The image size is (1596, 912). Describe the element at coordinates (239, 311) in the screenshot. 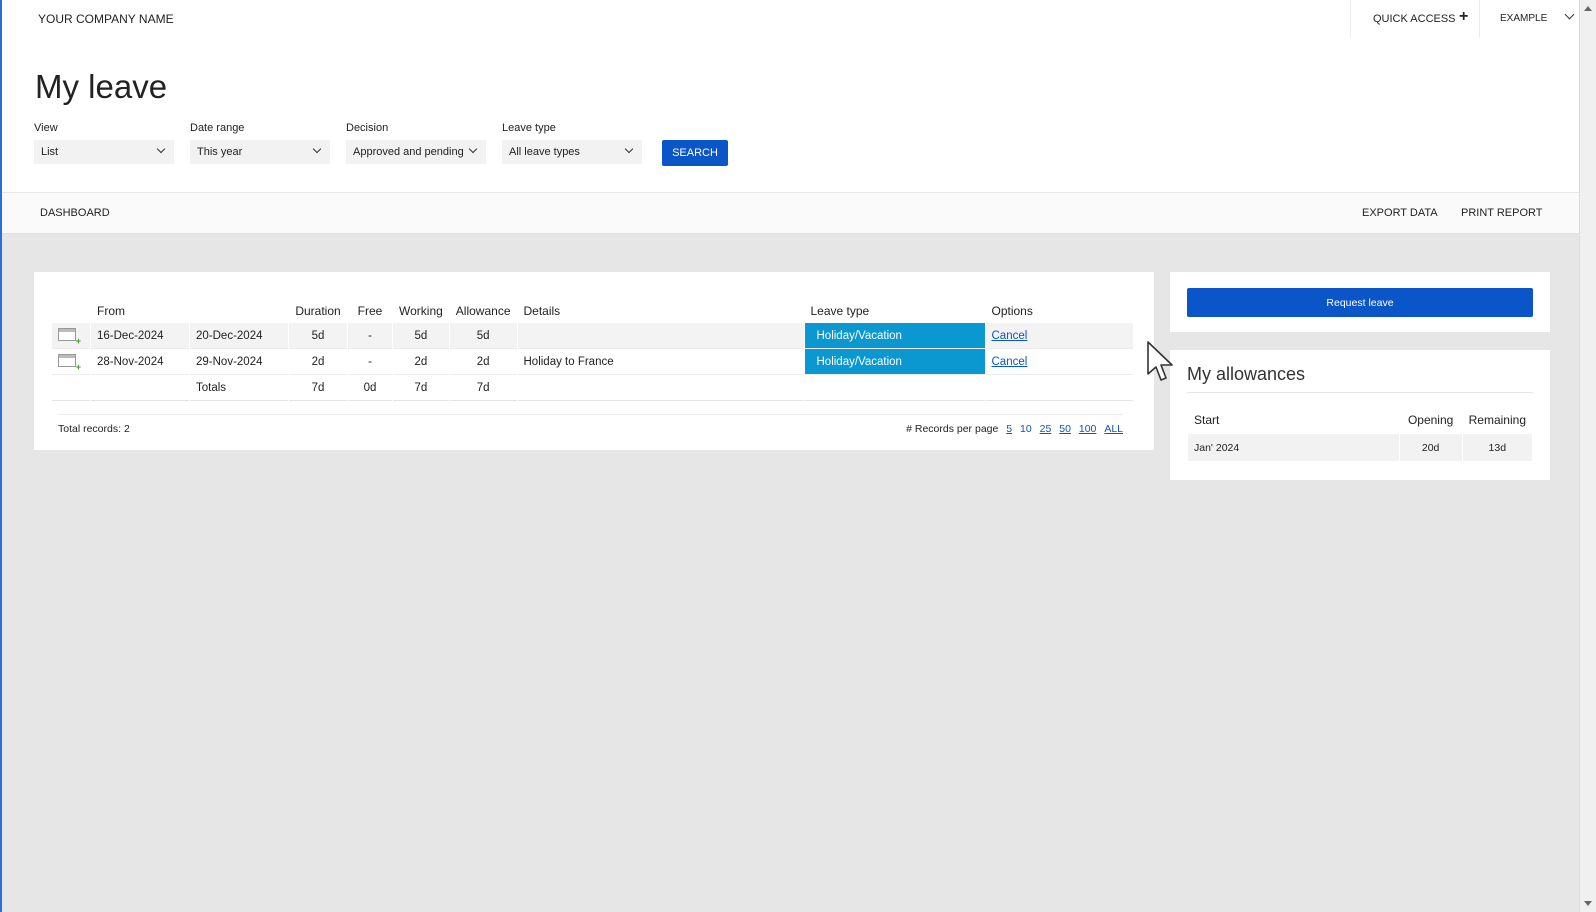

I see `to-header` at that location.